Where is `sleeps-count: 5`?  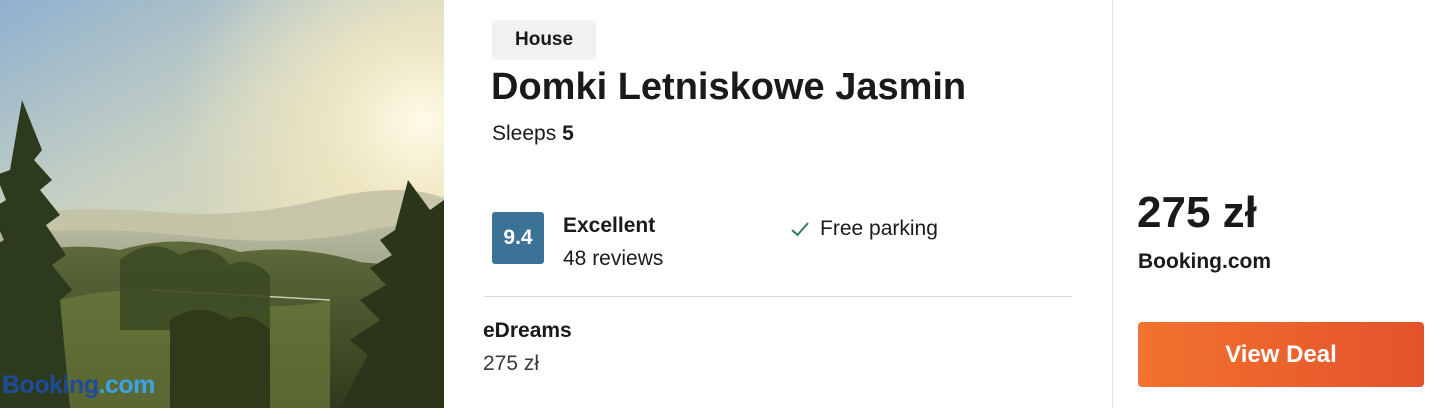
sleeps-count: 5 is located at coordinates (568, 133).